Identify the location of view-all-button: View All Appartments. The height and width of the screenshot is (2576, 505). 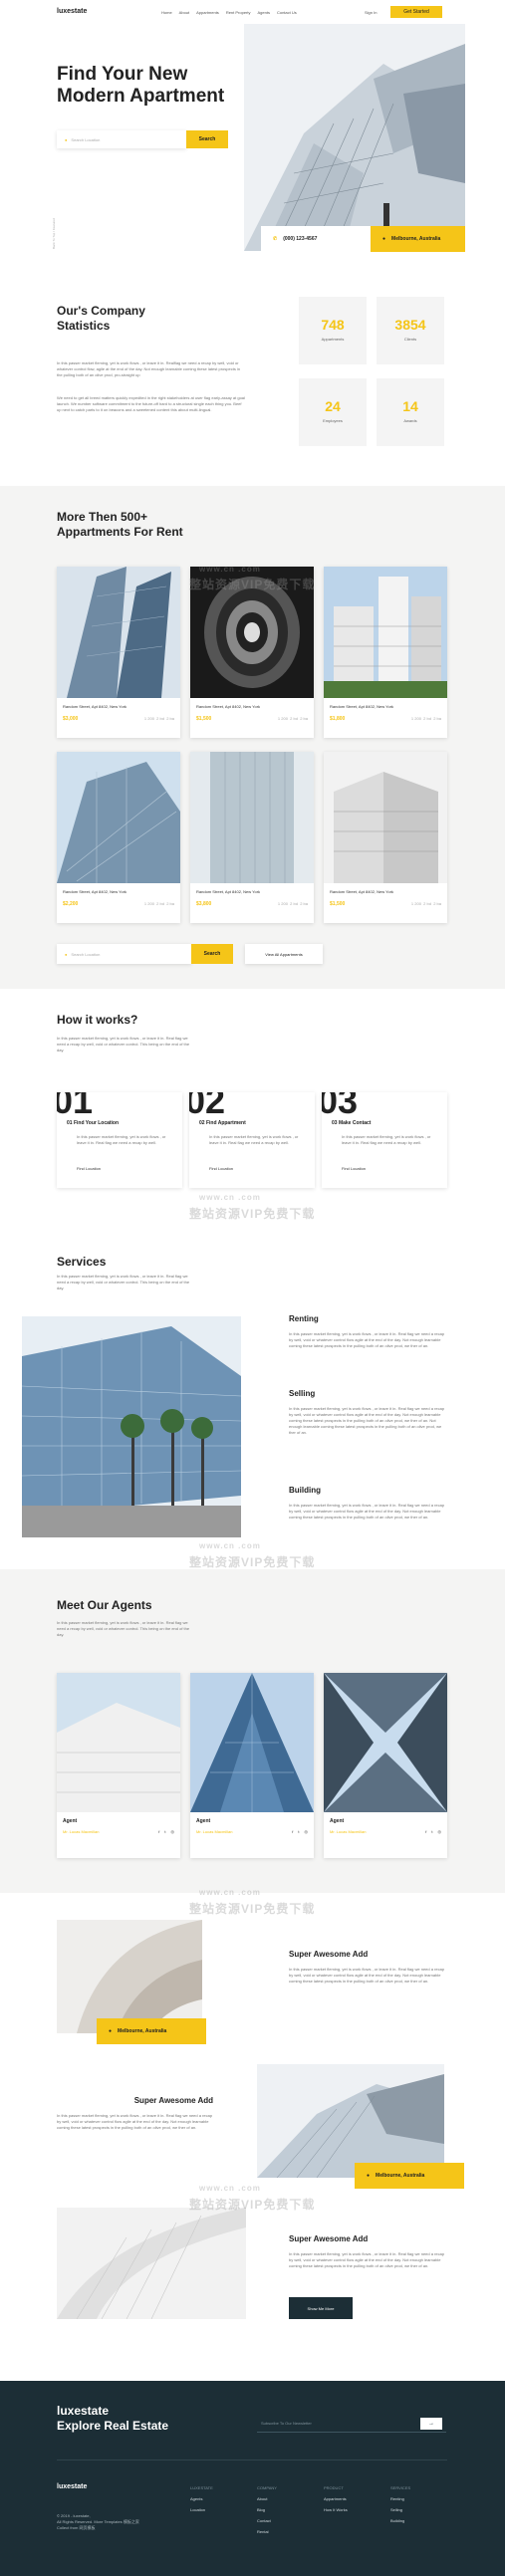
(284, 954).